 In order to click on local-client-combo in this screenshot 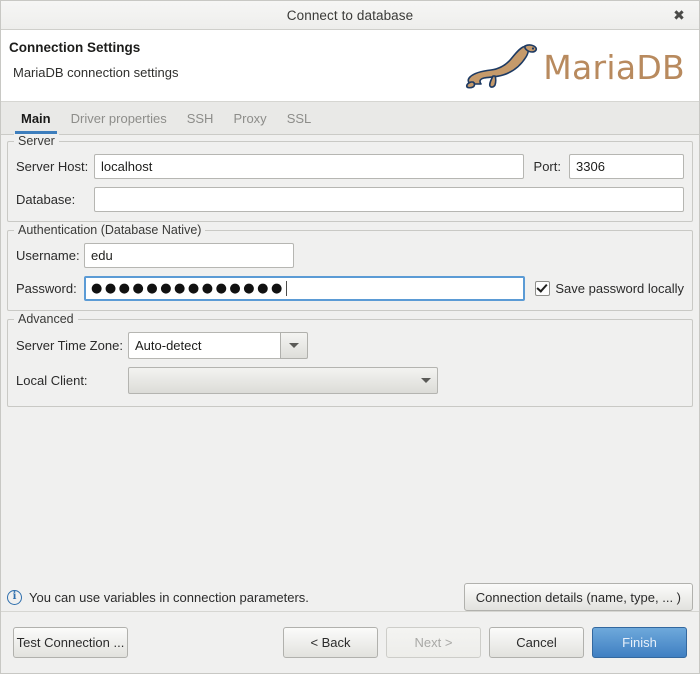, I will do `click(283, 380)`.